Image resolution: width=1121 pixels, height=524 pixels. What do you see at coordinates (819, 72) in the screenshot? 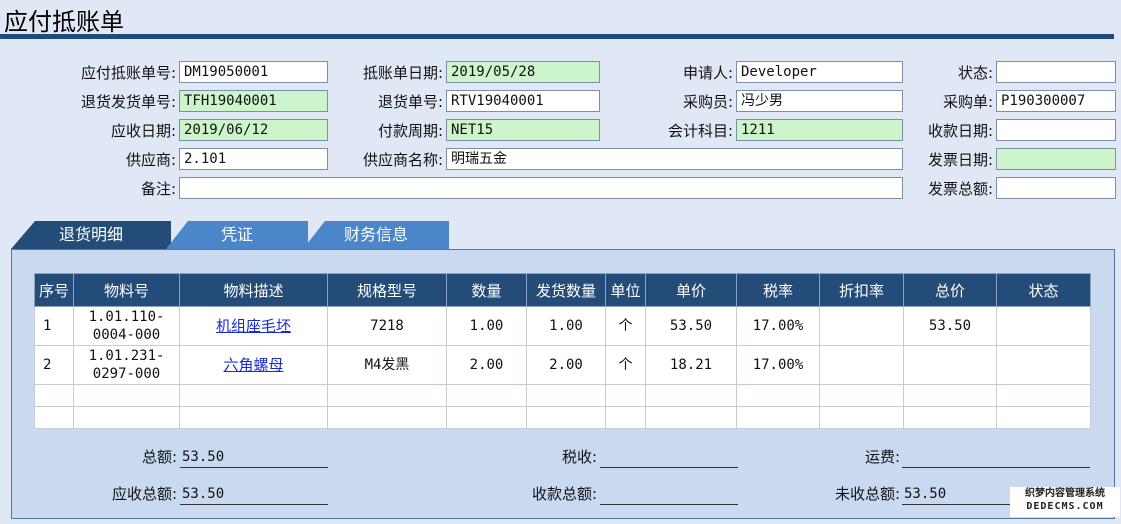
I see `applicant-field: Developer` at bounding box center [819, 72].